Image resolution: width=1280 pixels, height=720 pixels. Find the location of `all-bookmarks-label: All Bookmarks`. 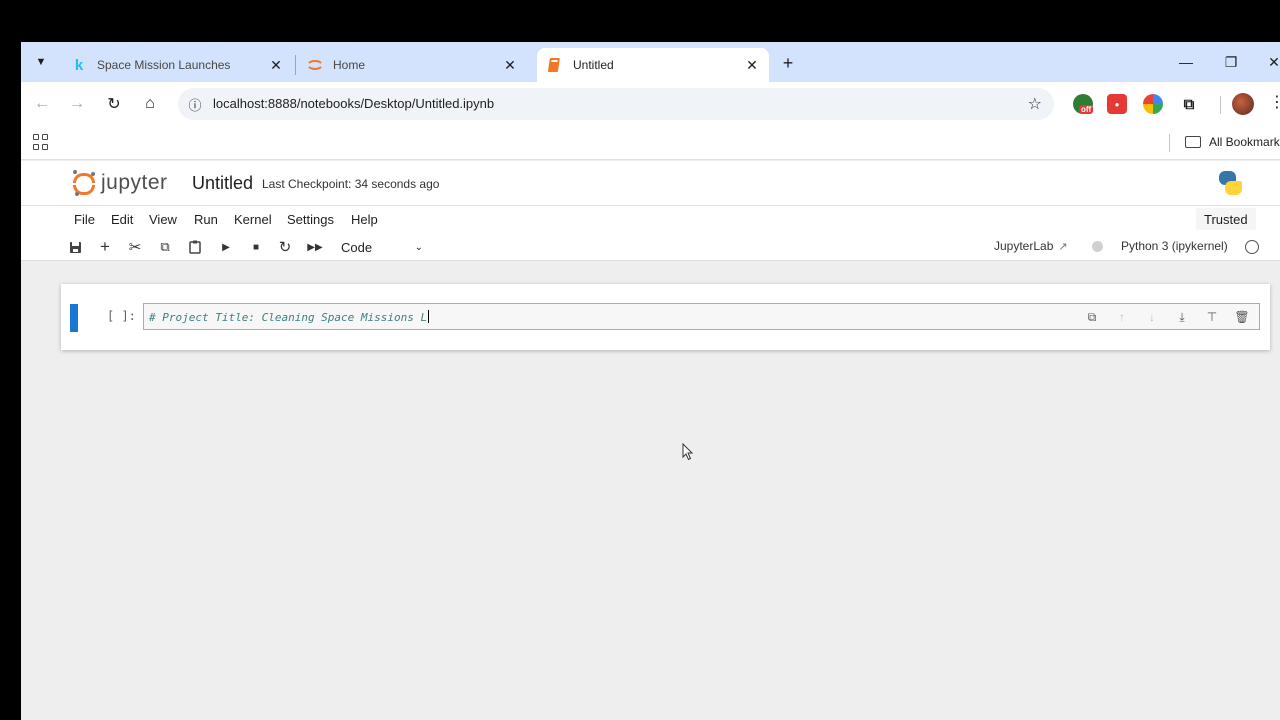

all-bookmarks-label: All Bookmarks is located at coordinates (1244, 142).